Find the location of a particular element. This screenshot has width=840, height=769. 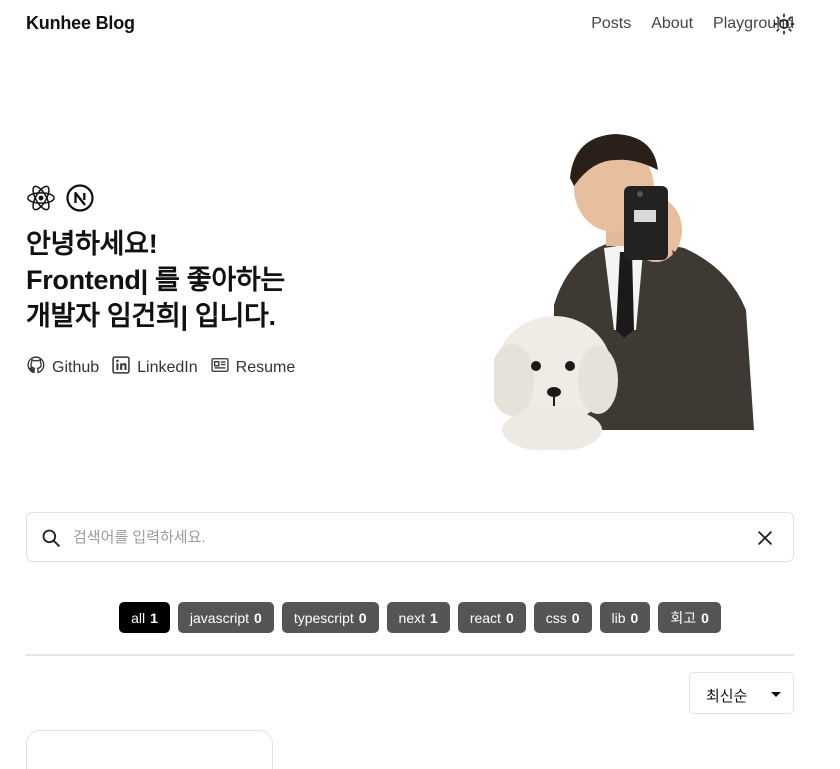

nextjs-icon is located at coordinates (80, 200).